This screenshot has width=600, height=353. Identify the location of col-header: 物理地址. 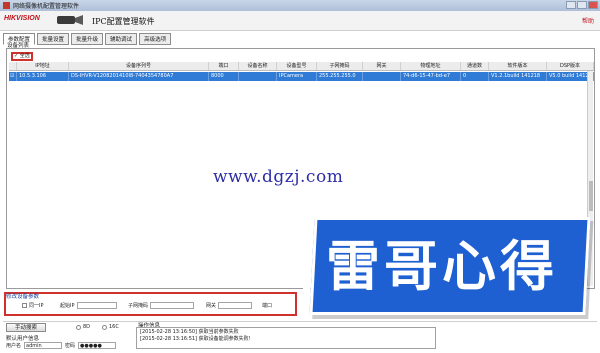
(431, 66).